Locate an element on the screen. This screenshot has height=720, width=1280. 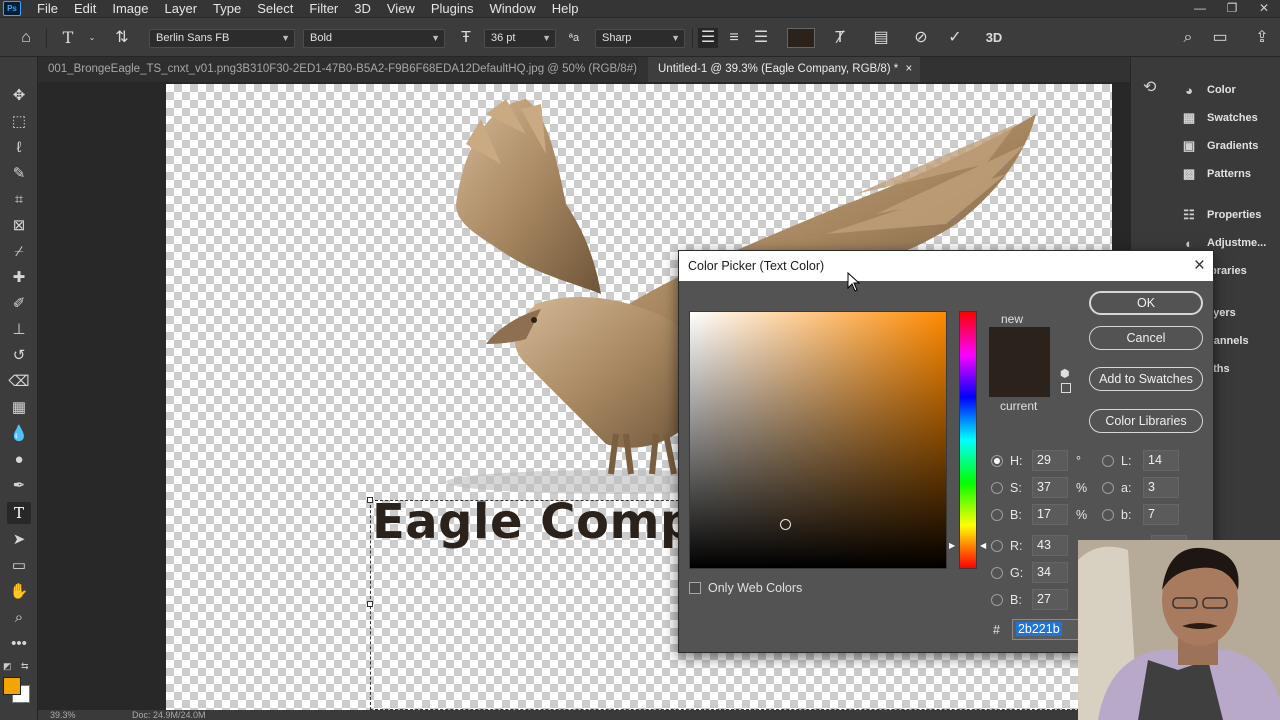
zoom-tool-icon: ⌕ is located at coordinates (19, 618).